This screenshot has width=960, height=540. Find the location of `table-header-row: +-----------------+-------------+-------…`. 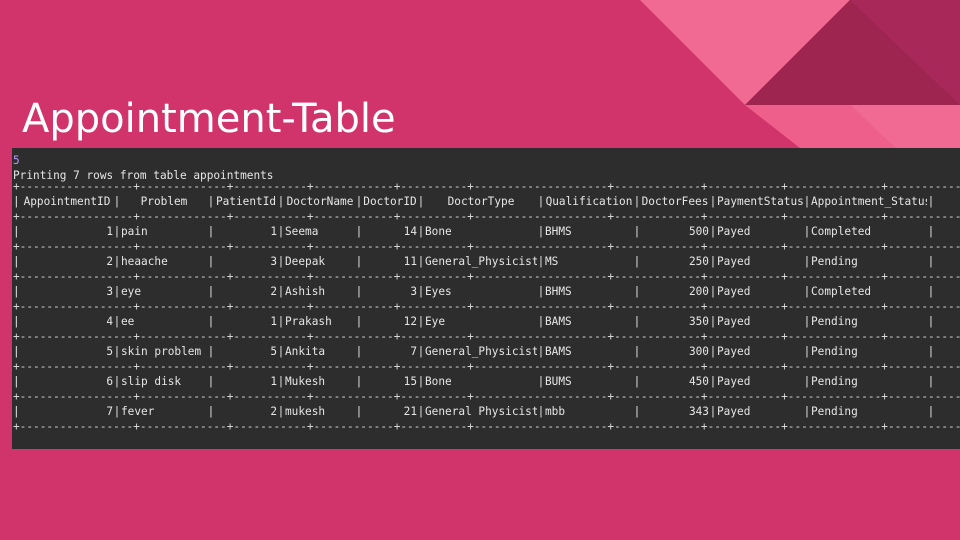

table-header-row: +-----------------+-------------+-------… is located at coordinates (486, 196).